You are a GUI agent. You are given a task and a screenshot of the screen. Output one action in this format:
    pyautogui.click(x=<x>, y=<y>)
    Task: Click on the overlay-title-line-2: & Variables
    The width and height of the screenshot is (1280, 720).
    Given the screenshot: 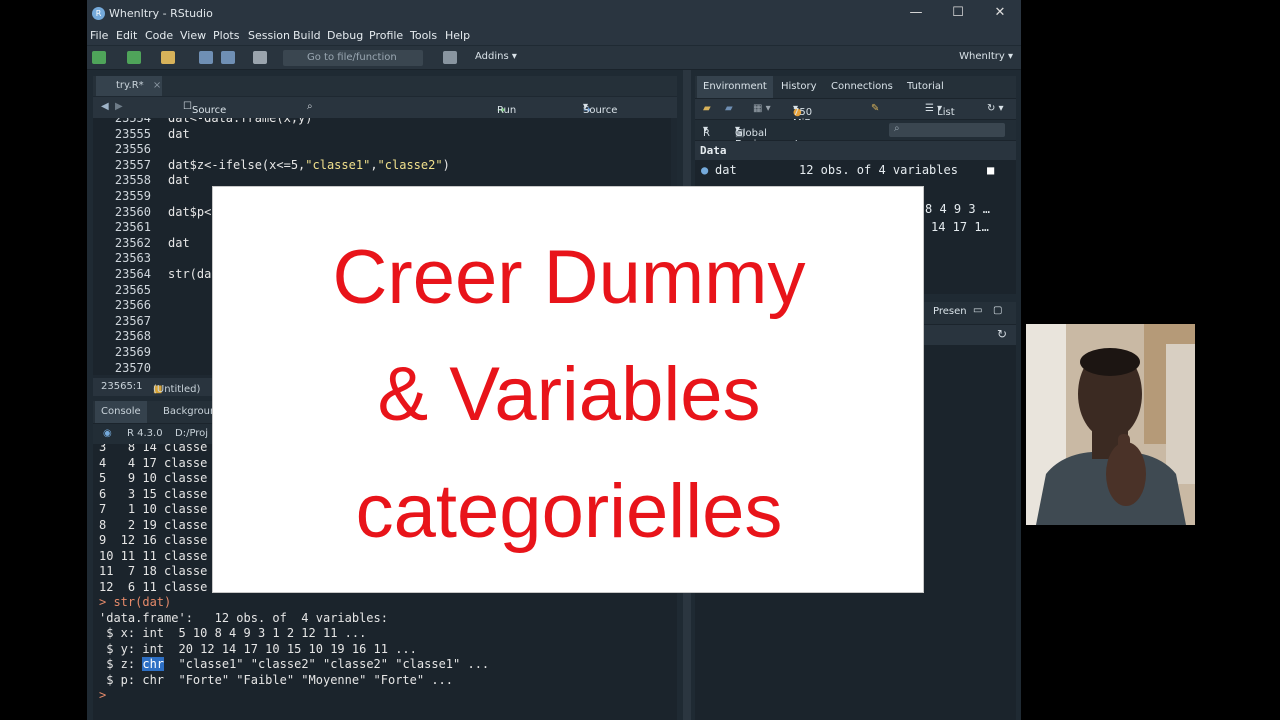 What is the action you would take?
    pyautogui.click(x=569, y=394)
    